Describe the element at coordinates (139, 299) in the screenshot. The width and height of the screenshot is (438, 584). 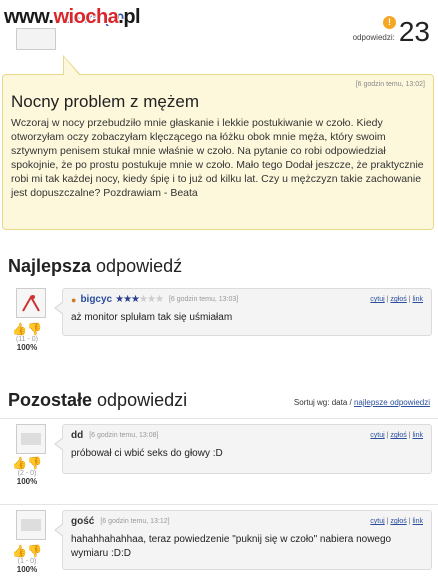
I see `rating-stars: ★★★★★★` at that location.